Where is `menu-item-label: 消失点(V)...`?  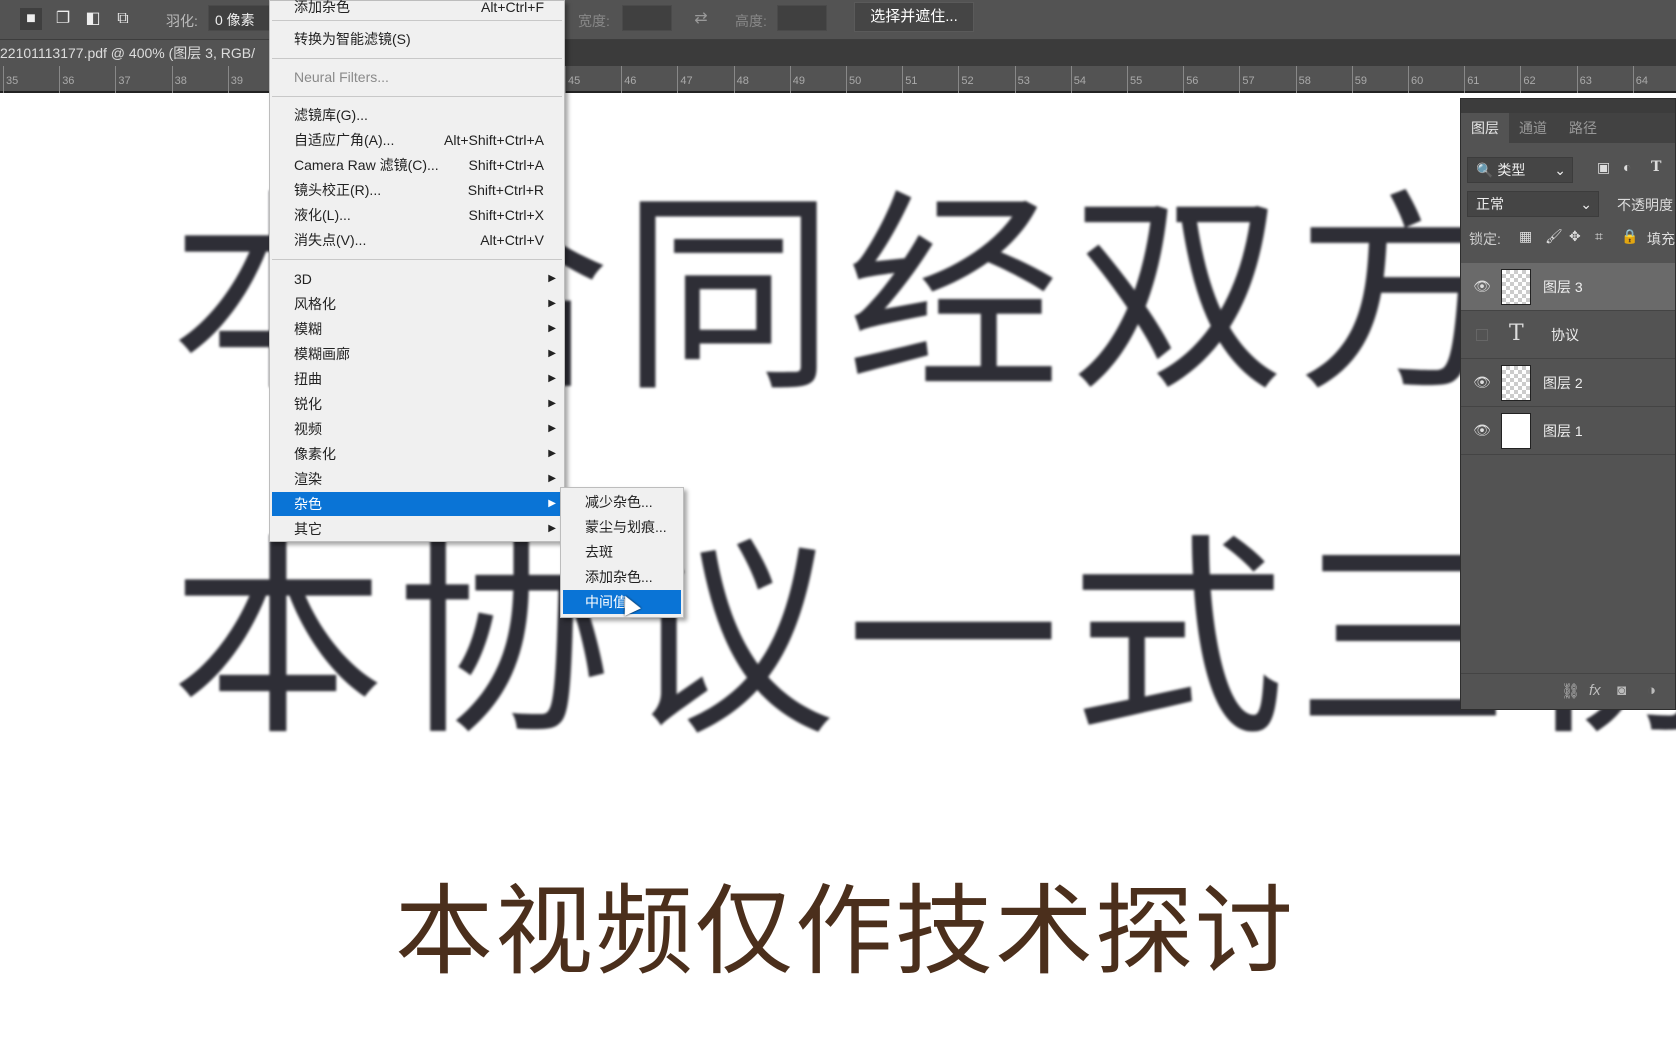
menu-item-label: 消失点(V)... is located at coordinates (330, 240).